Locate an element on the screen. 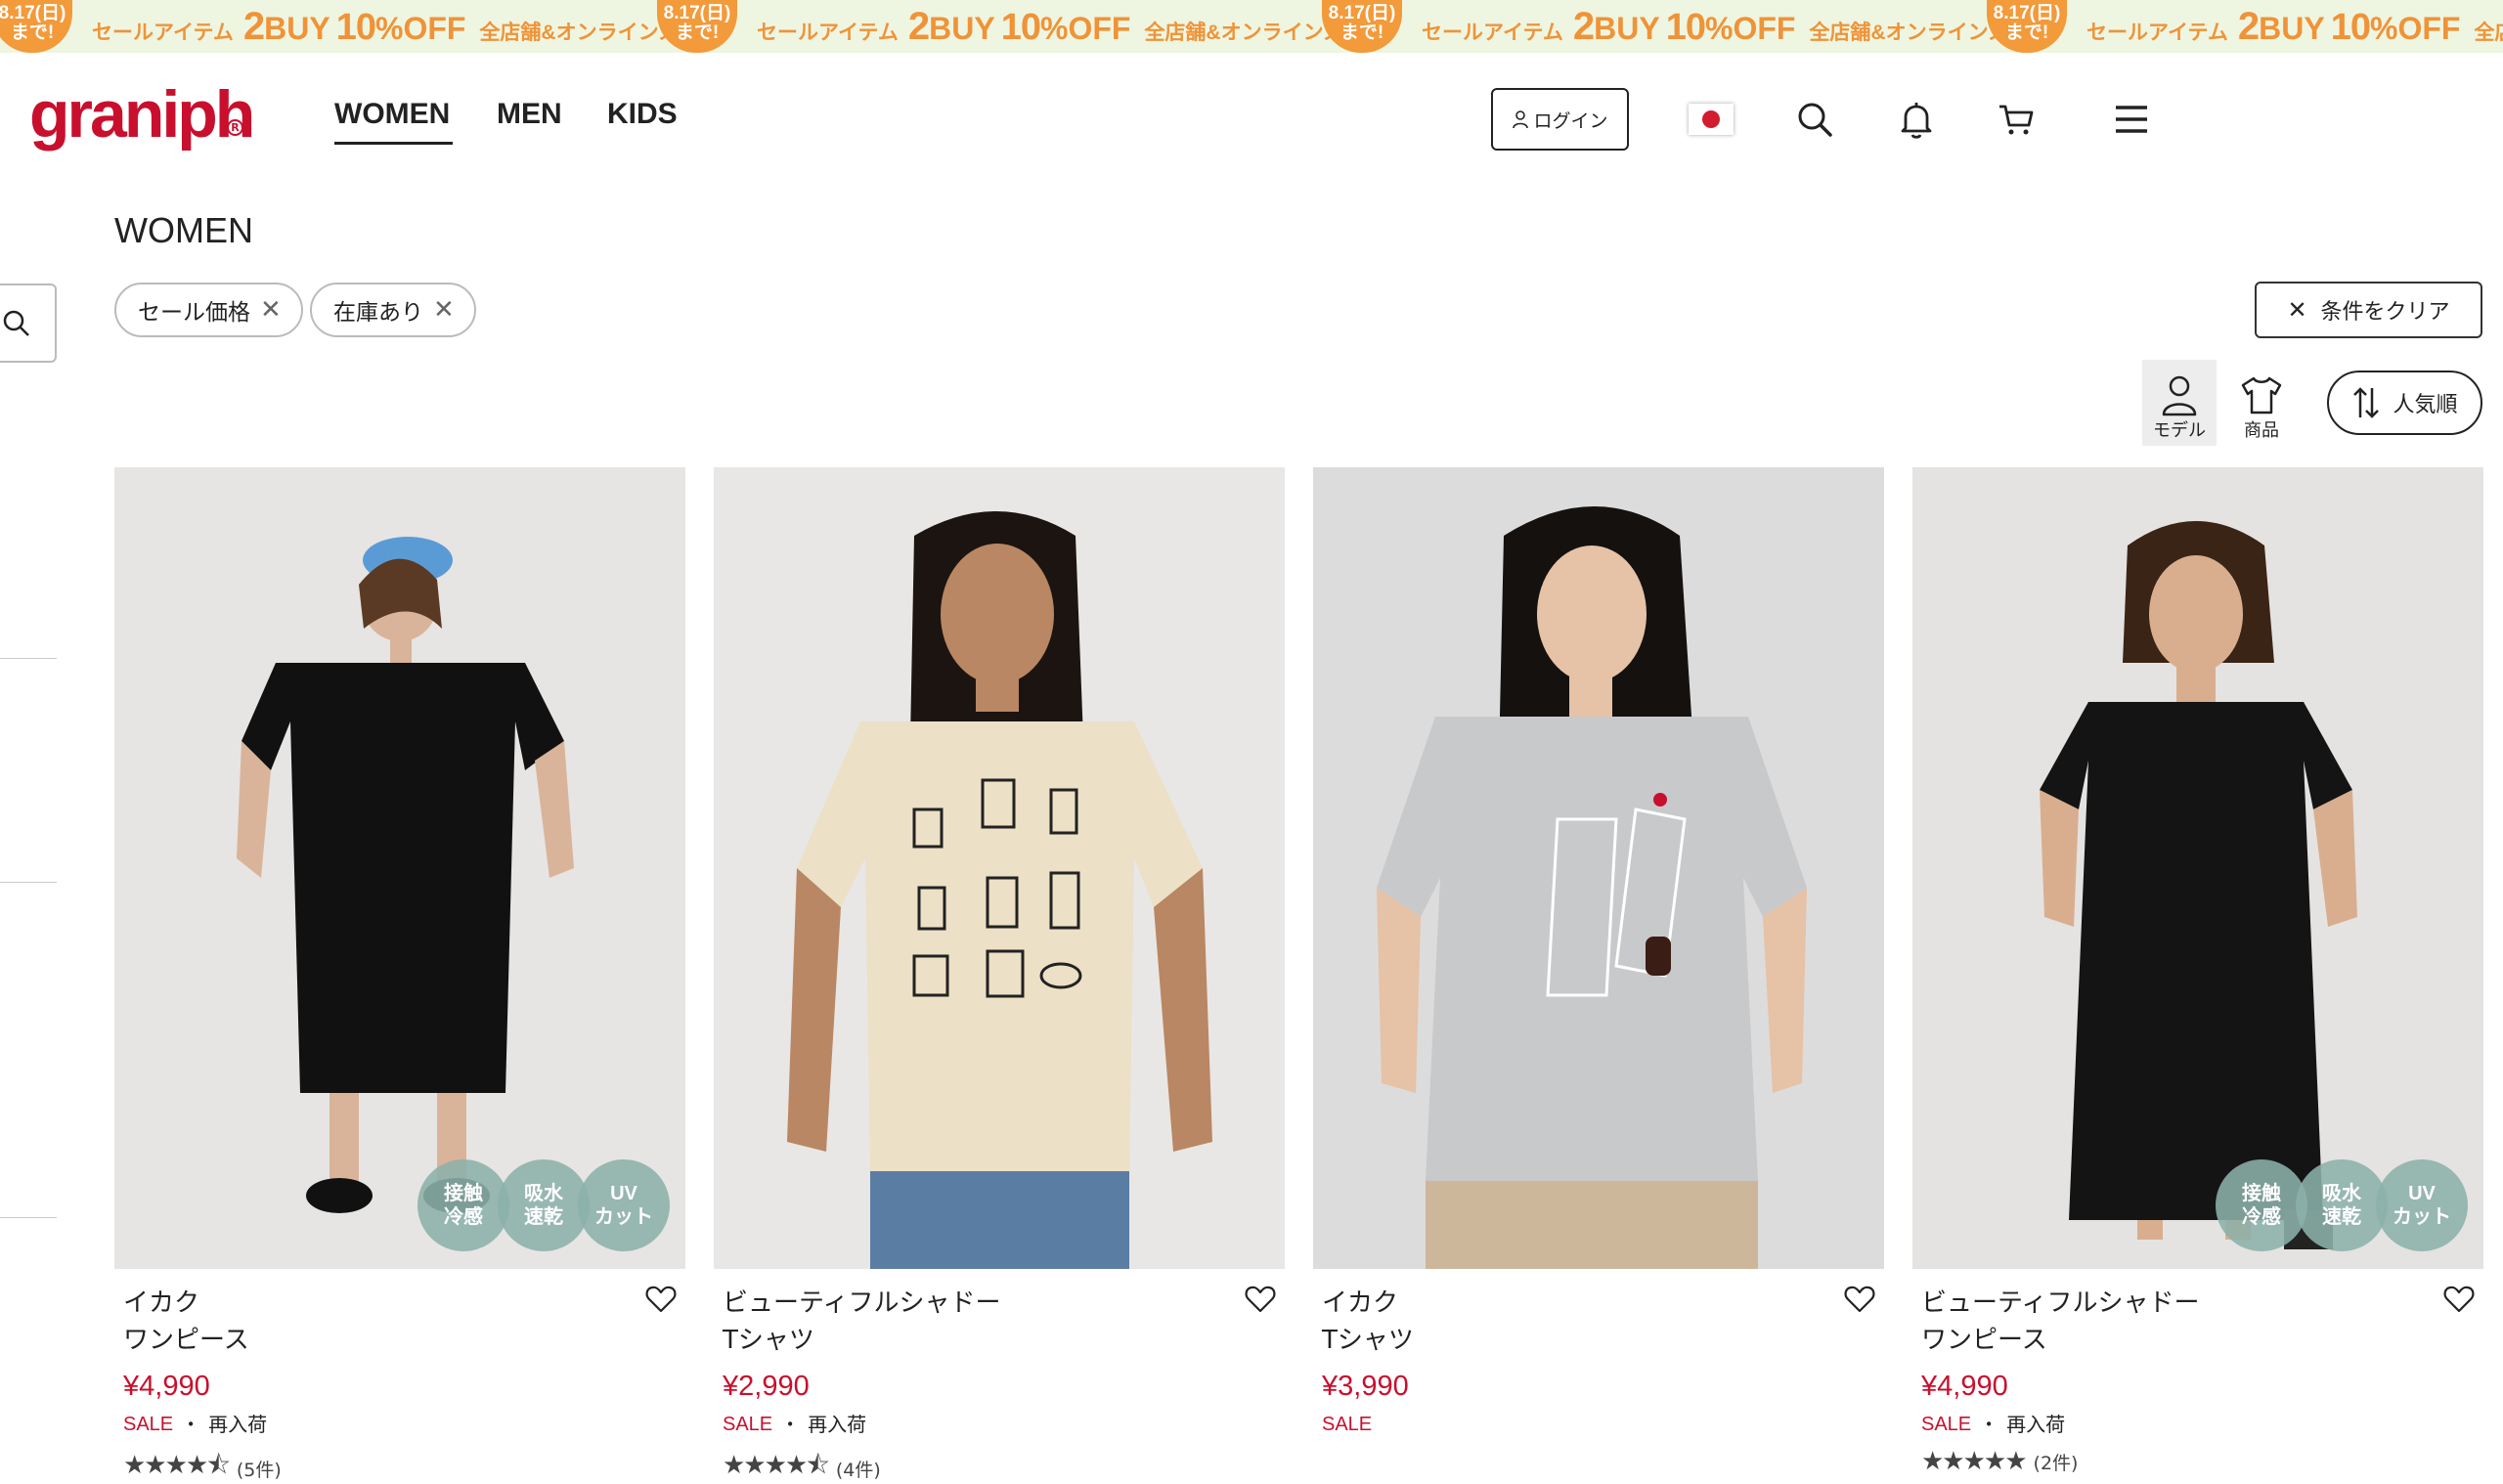 The height and width of the screenshot is (1484, 2503). product-price: ¥2,990 is located at coordinates (766, 1386).